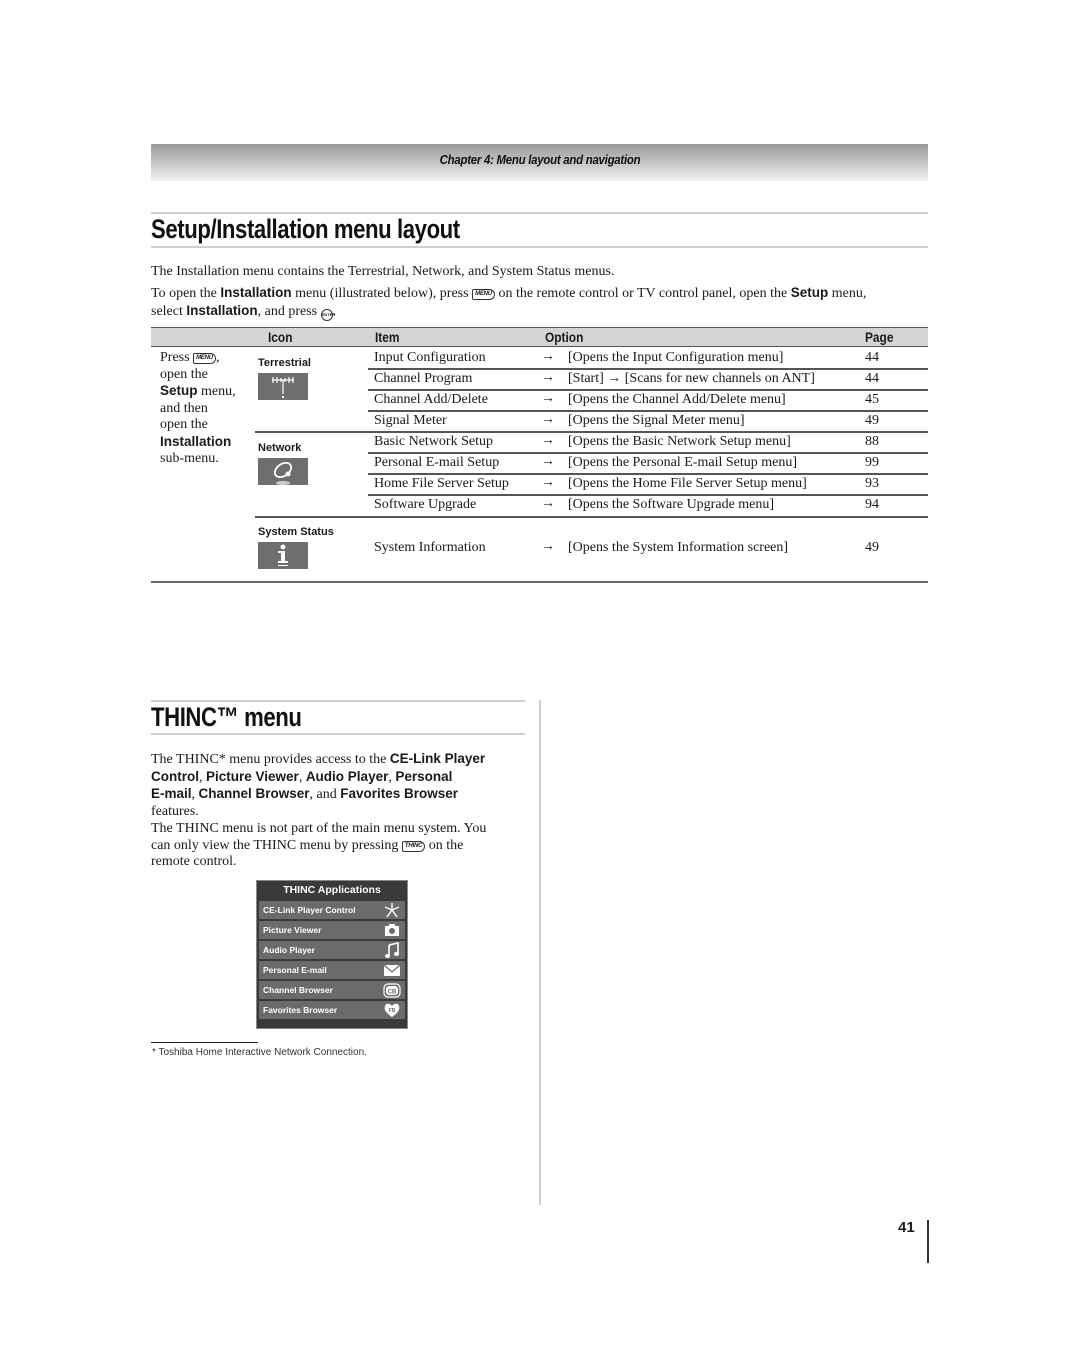 The image size is (1080, 1349). I want to click on svg-text: CB, so click(392, 993).